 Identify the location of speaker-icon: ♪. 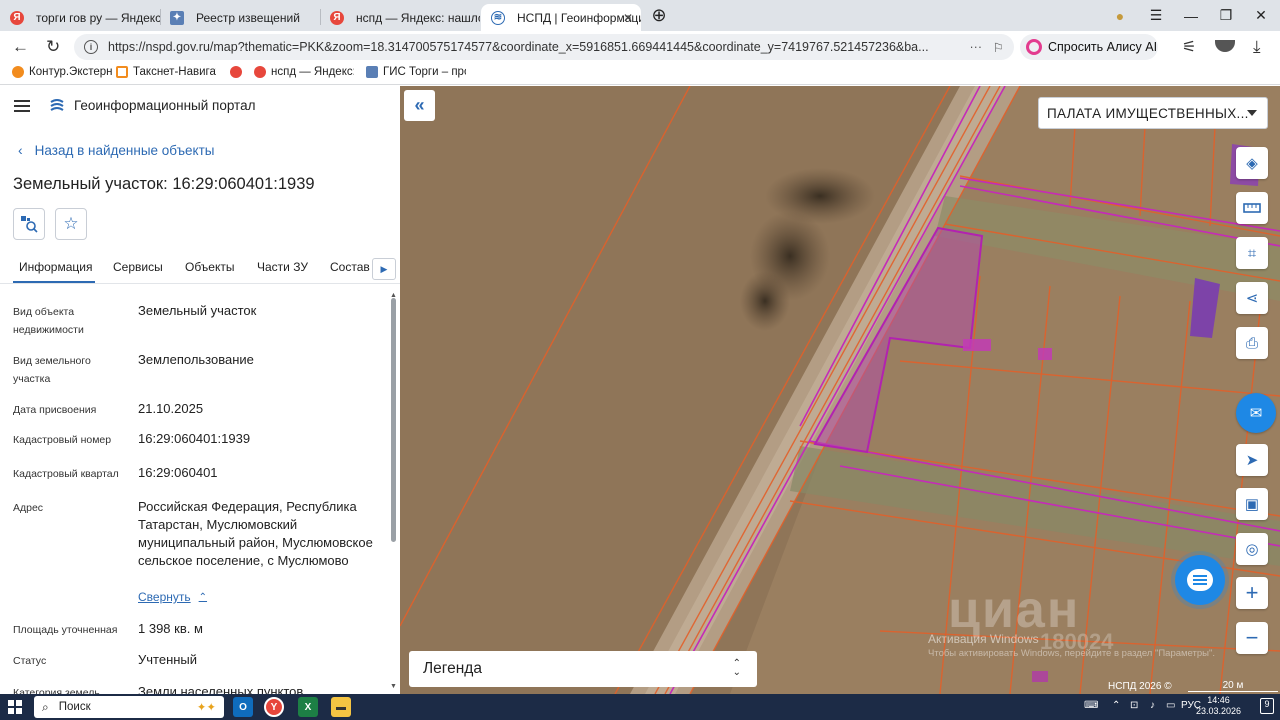
(1152, 705).